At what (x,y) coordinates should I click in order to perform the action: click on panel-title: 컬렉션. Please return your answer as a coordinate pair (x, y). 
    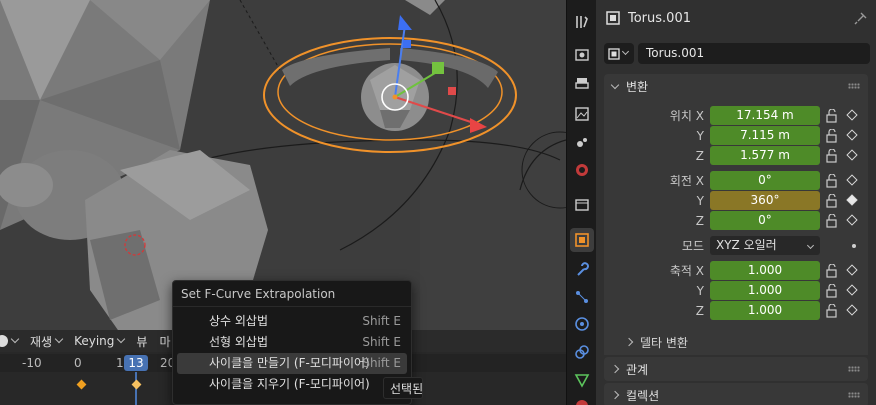
    Looking at the image, I should click on (643, 395).